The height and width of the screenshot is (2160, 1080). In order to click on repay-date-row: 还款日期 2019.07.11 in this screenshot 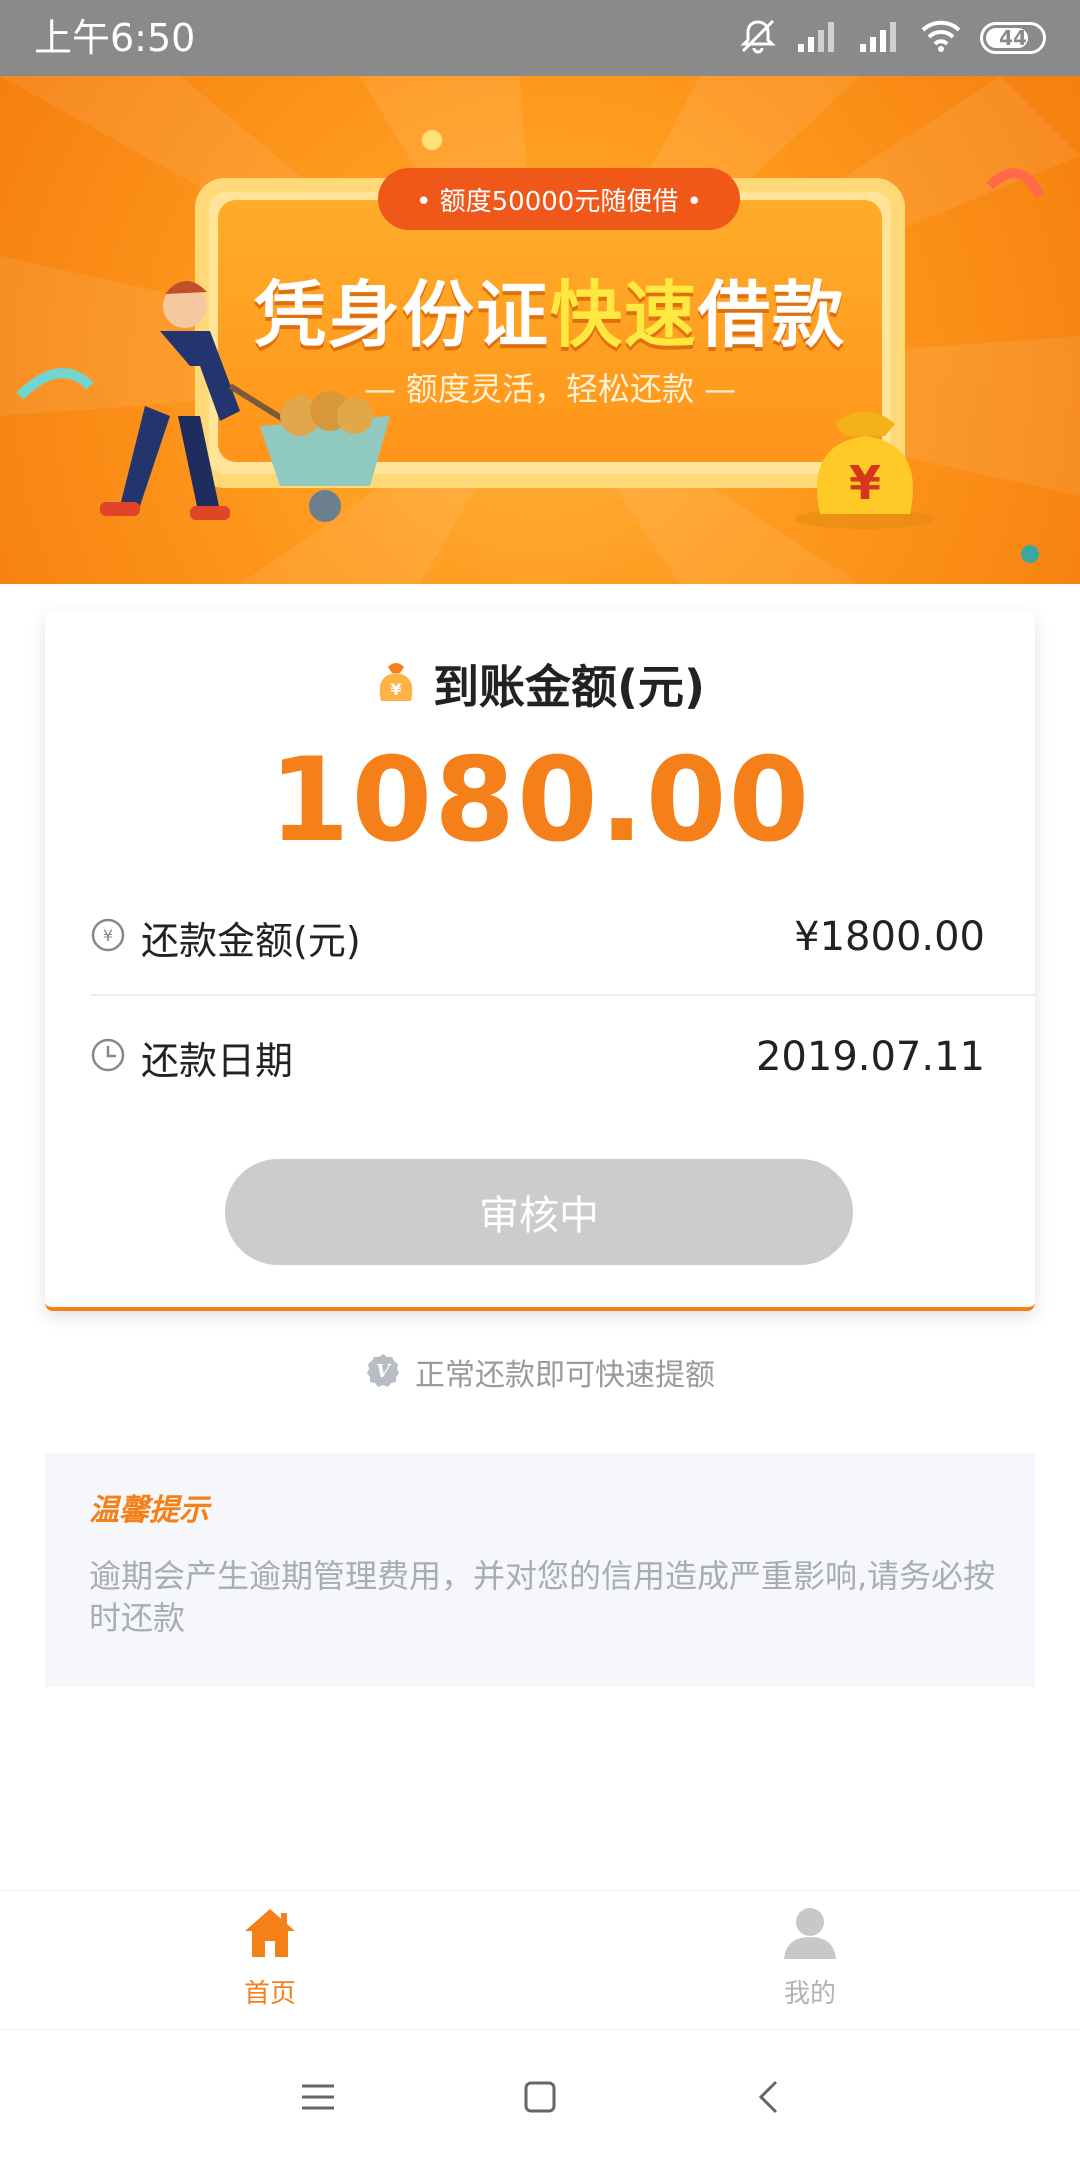, I will do `click(538, 1057)`.